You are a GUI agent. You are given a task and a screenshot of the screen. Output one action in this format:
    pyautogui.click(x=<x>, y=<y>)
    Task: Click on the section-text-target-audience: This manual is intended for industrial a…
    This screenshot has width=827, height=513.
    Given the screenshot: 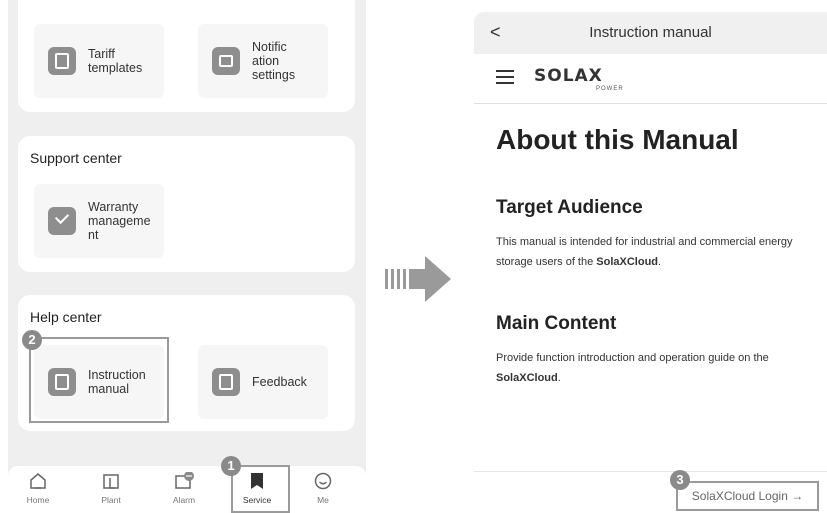 What is the action you would take?
    pyautogui.click(x=644, y=252)
    